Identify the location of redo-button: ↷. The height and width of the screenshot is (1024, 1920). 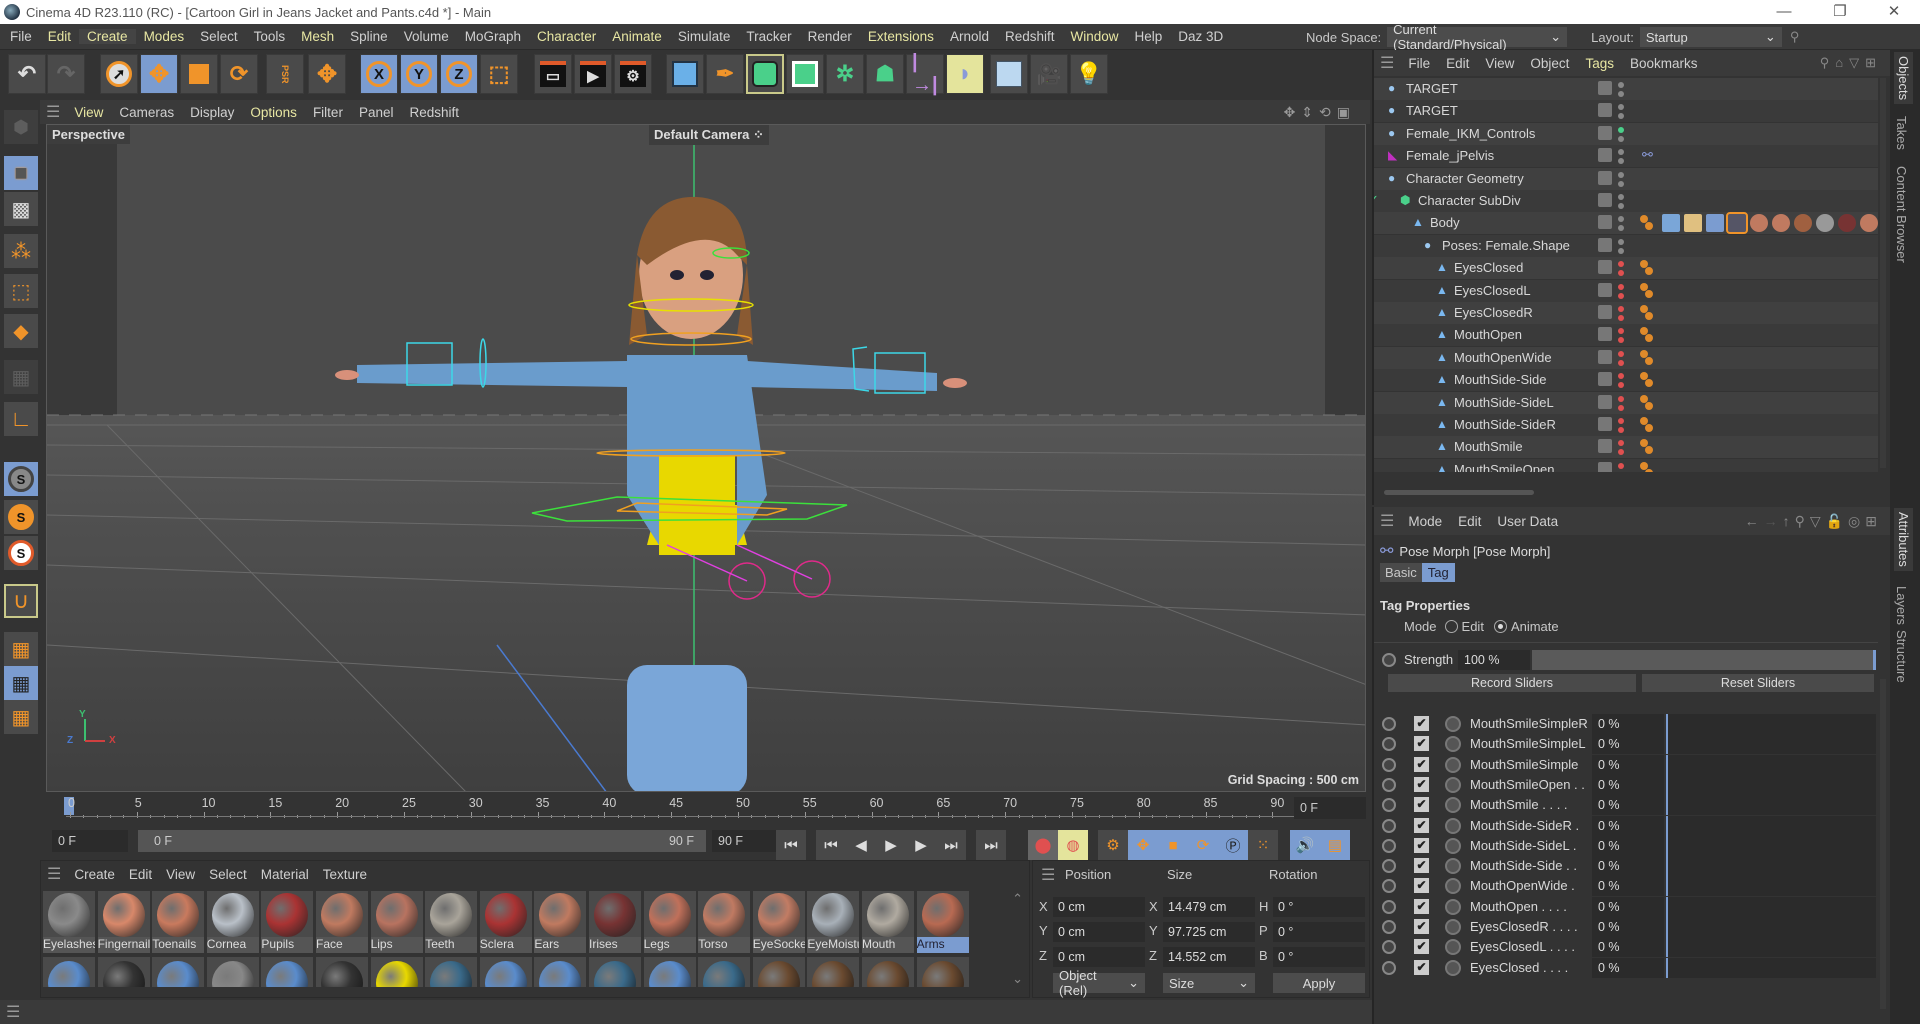
(66, 74).